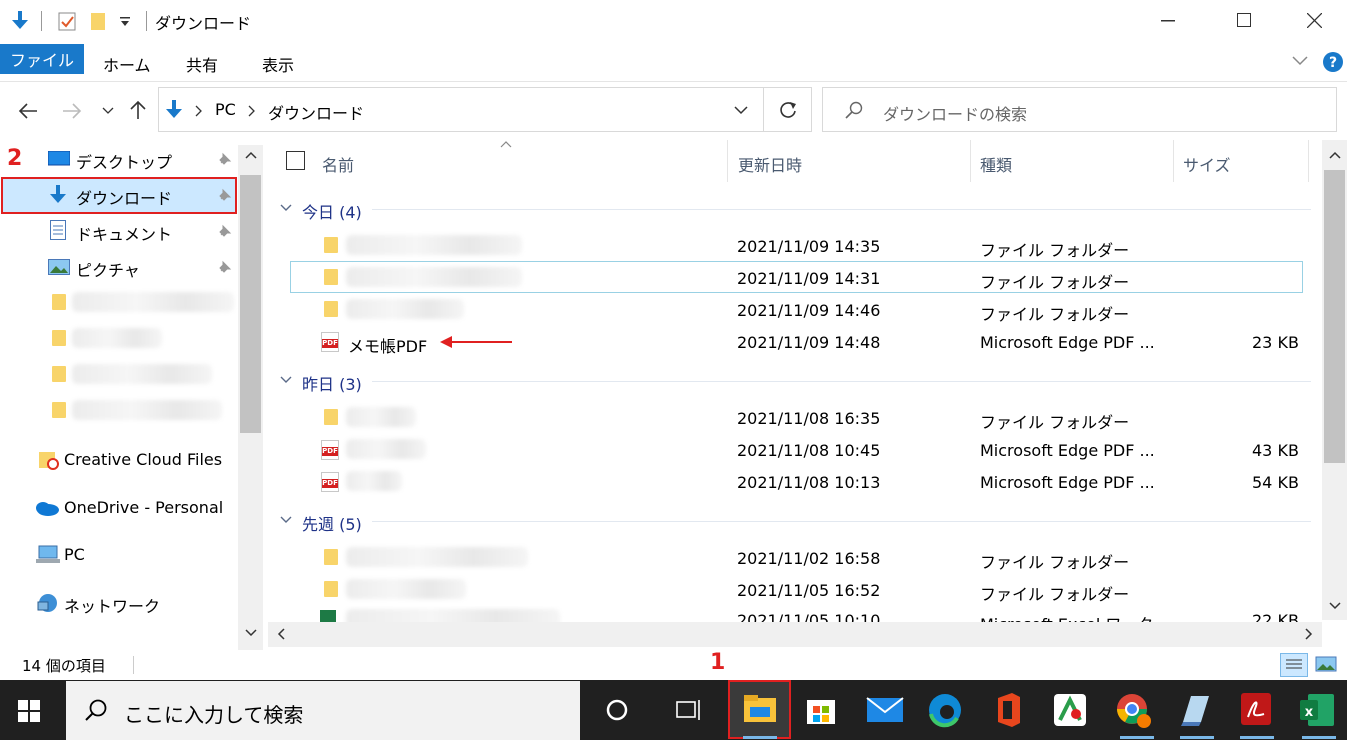  I want to click on list-horizontal-scrollbar, so click(795, 634).